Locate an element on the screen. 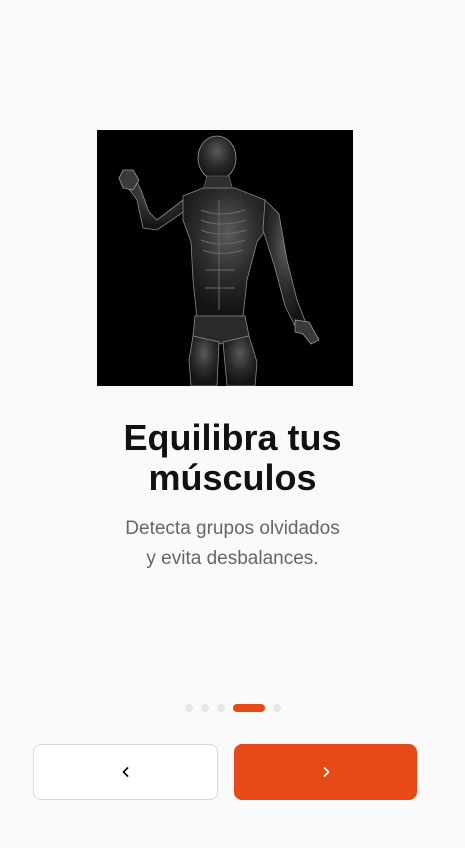 This screenshot has height=848, width=465. back-button is located at coordinates (125, 772).